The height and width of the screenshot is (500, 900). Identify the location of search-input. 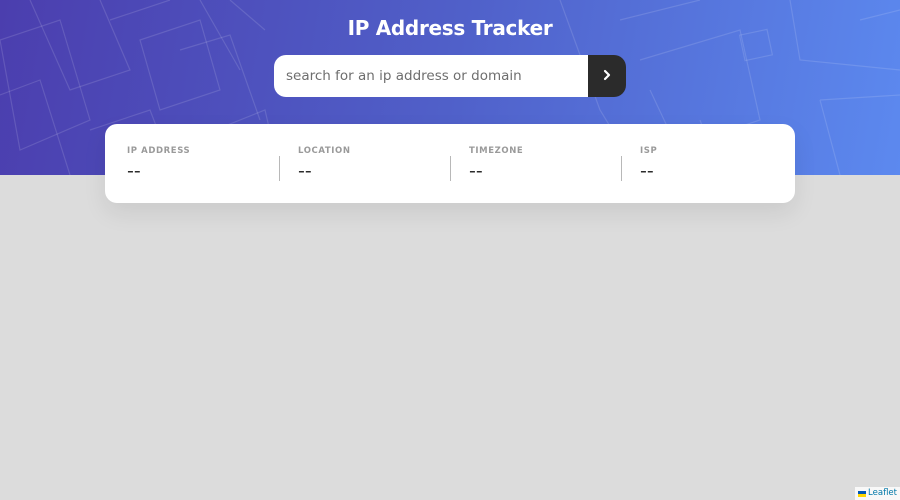
(431, 76).